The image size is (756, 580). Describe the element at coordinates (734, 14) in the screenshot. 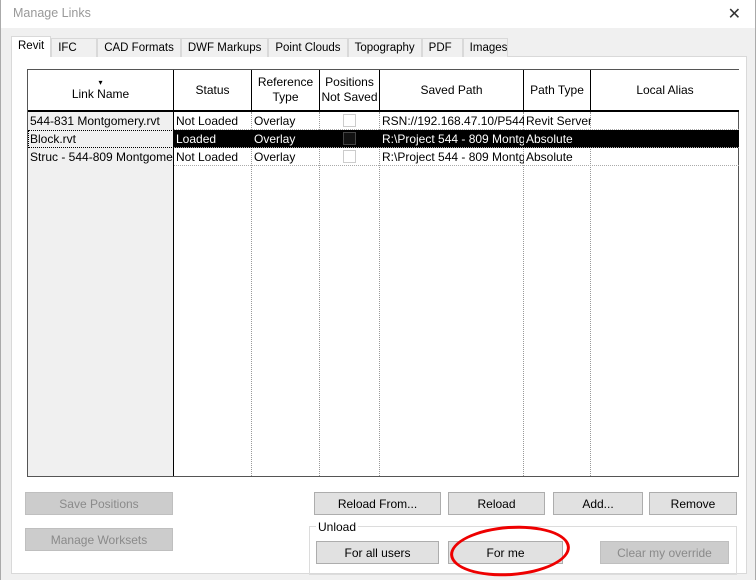

I see `close-icon: ✕` at that location.